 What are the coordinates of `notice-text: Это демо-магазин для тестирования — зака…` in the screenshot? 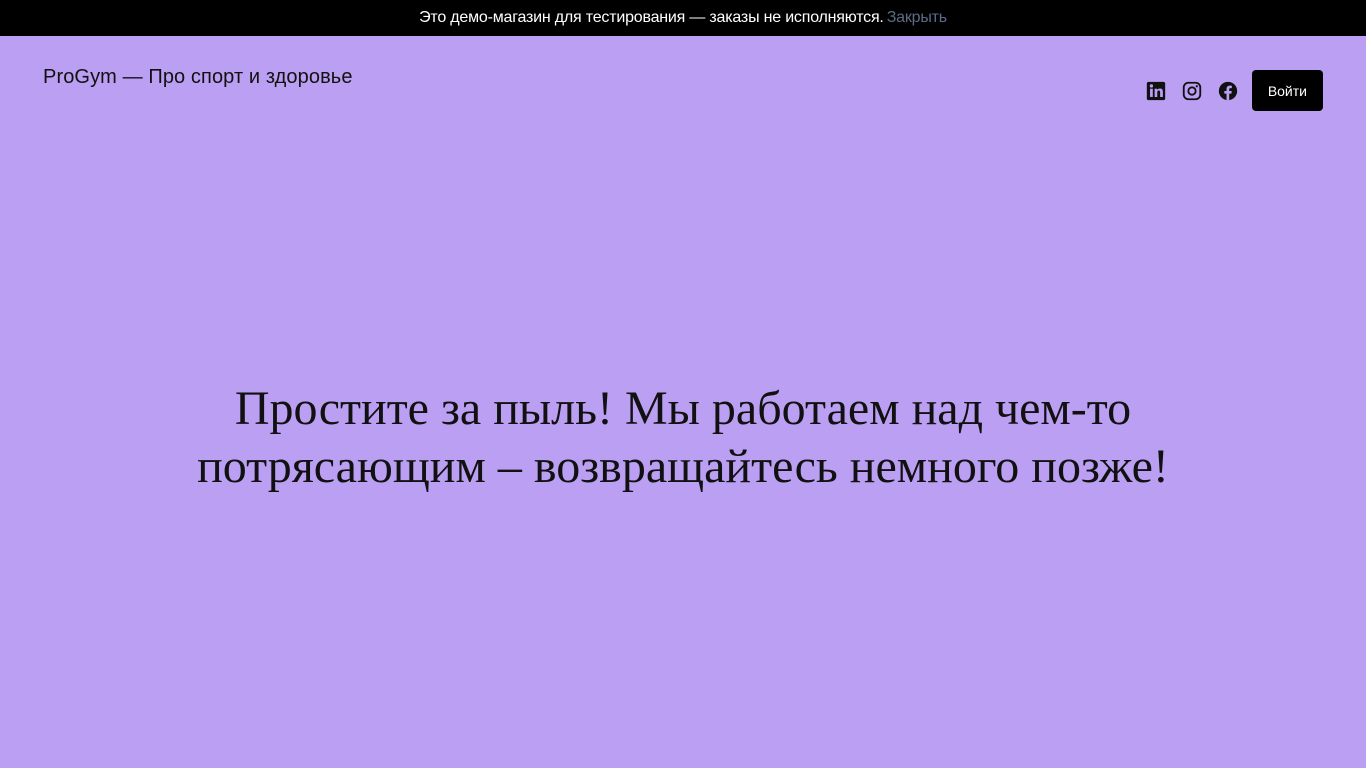 It's located at (651, 17).